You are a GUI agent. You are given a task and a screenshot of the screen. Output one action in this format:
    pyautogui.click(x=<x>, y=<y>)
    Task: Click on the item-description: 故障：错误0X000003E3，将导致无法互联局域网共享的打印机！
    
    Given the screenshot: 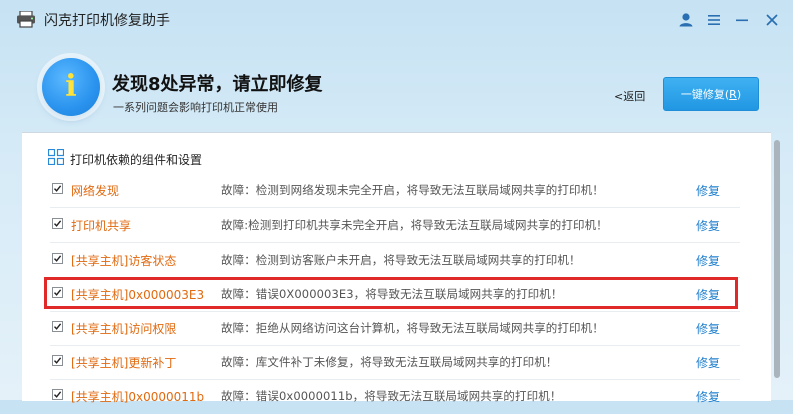 What is the action you would take?
    pyautogui.click(x=392, y=294)
    